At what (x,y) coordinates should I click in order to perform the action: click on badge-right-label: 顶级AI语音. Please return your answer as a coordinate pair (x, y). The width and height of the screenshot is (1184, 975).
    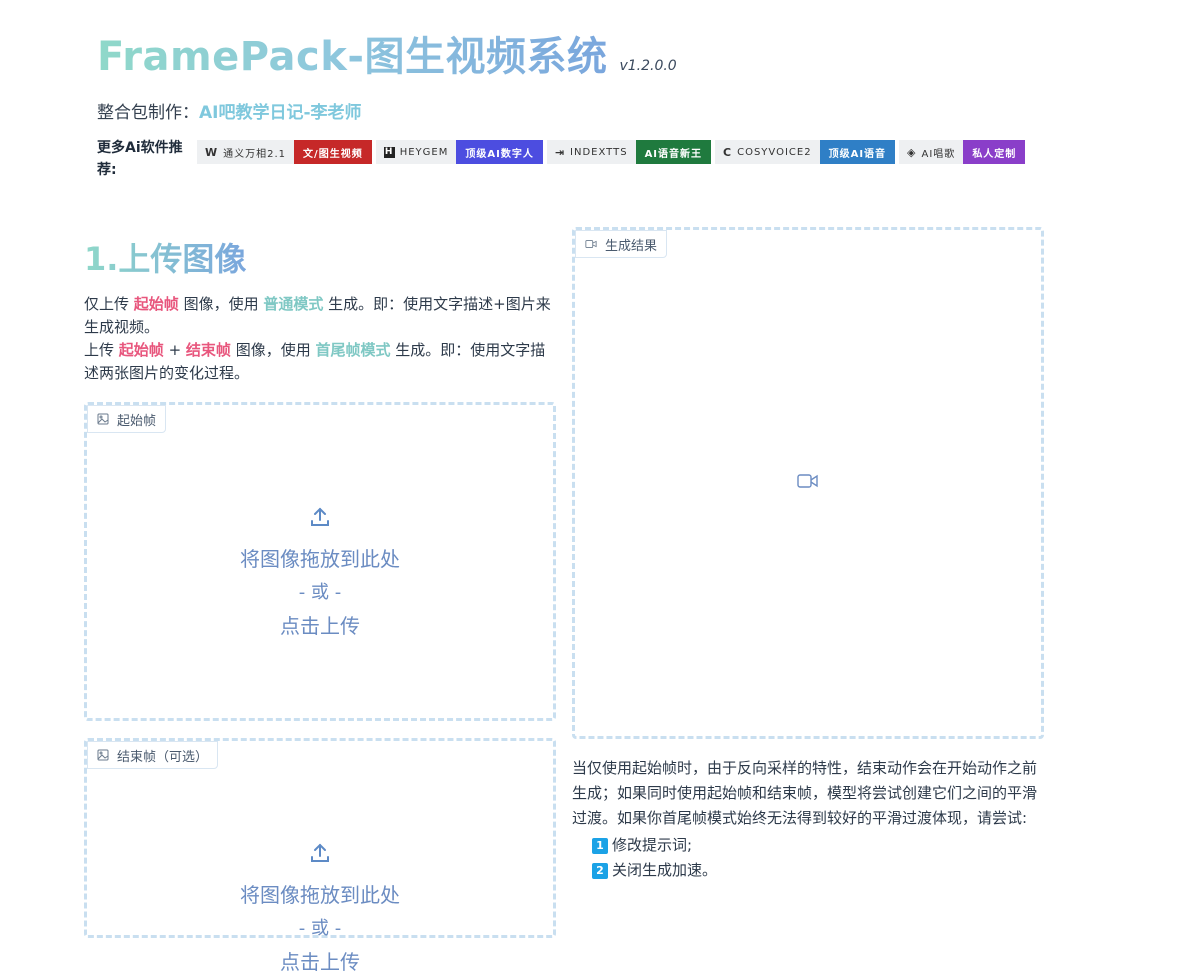
    Looking at the image, I should click on (857, 152).